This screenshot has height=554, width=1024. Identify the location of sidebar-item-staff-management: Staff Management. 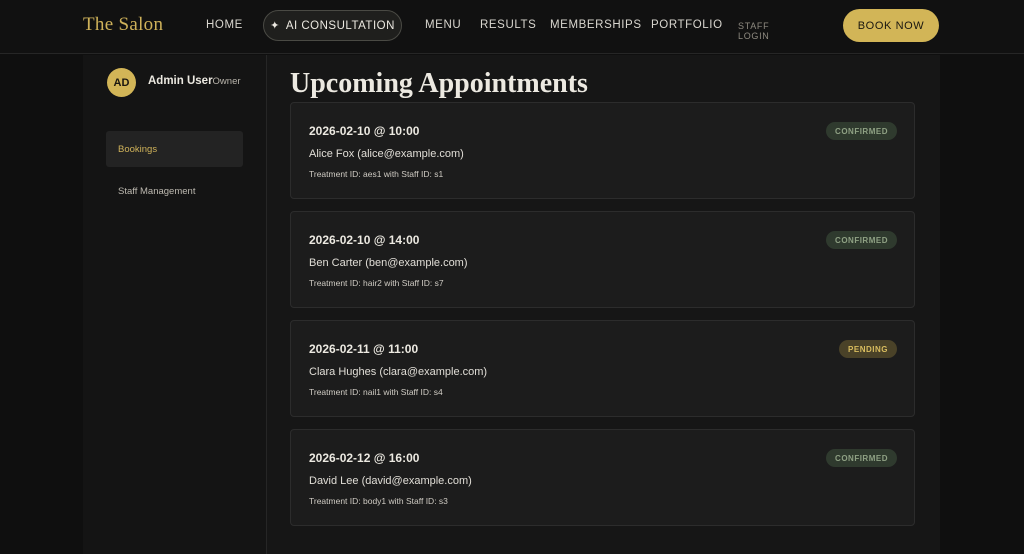
(174, 191).